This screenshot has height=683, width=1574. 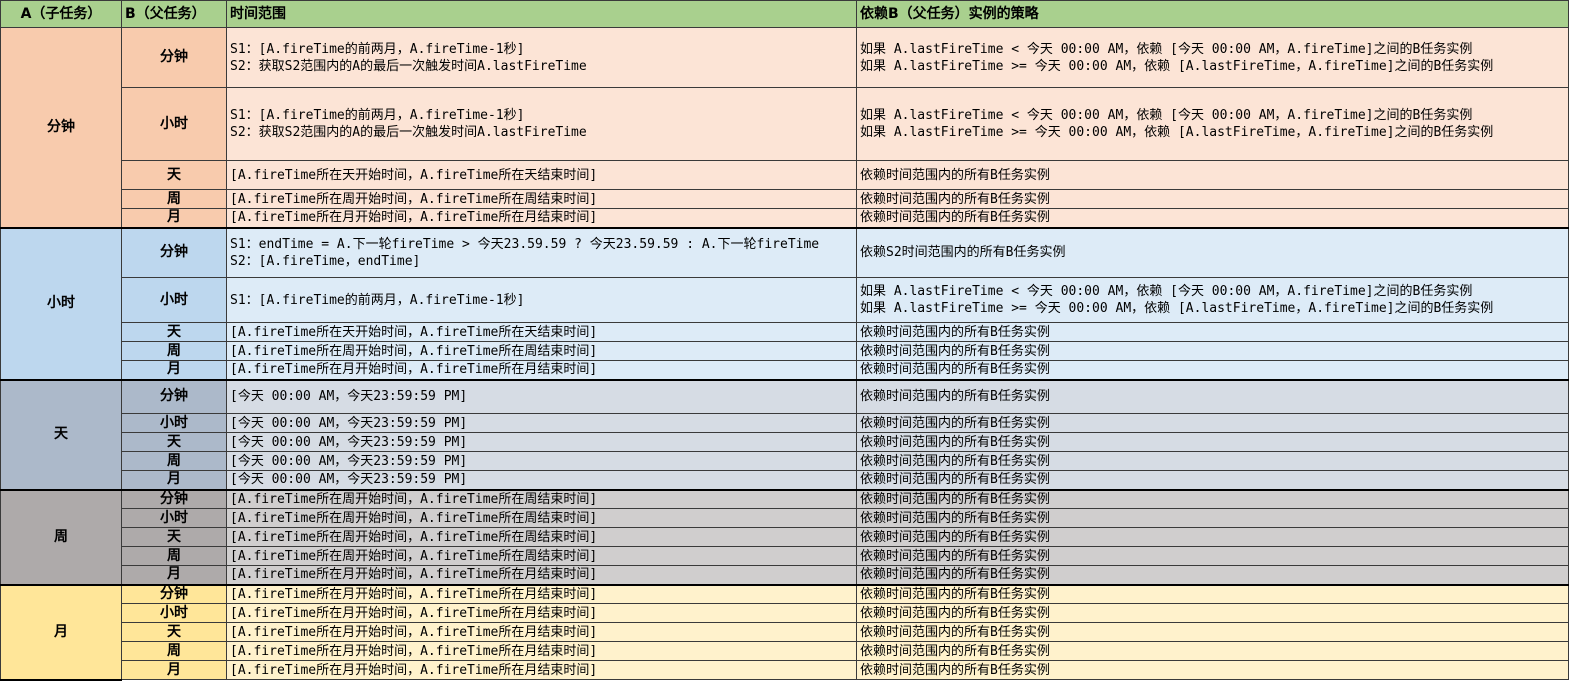 I want to click on a-task-cell: 分钟, so click(x=61, y=128).